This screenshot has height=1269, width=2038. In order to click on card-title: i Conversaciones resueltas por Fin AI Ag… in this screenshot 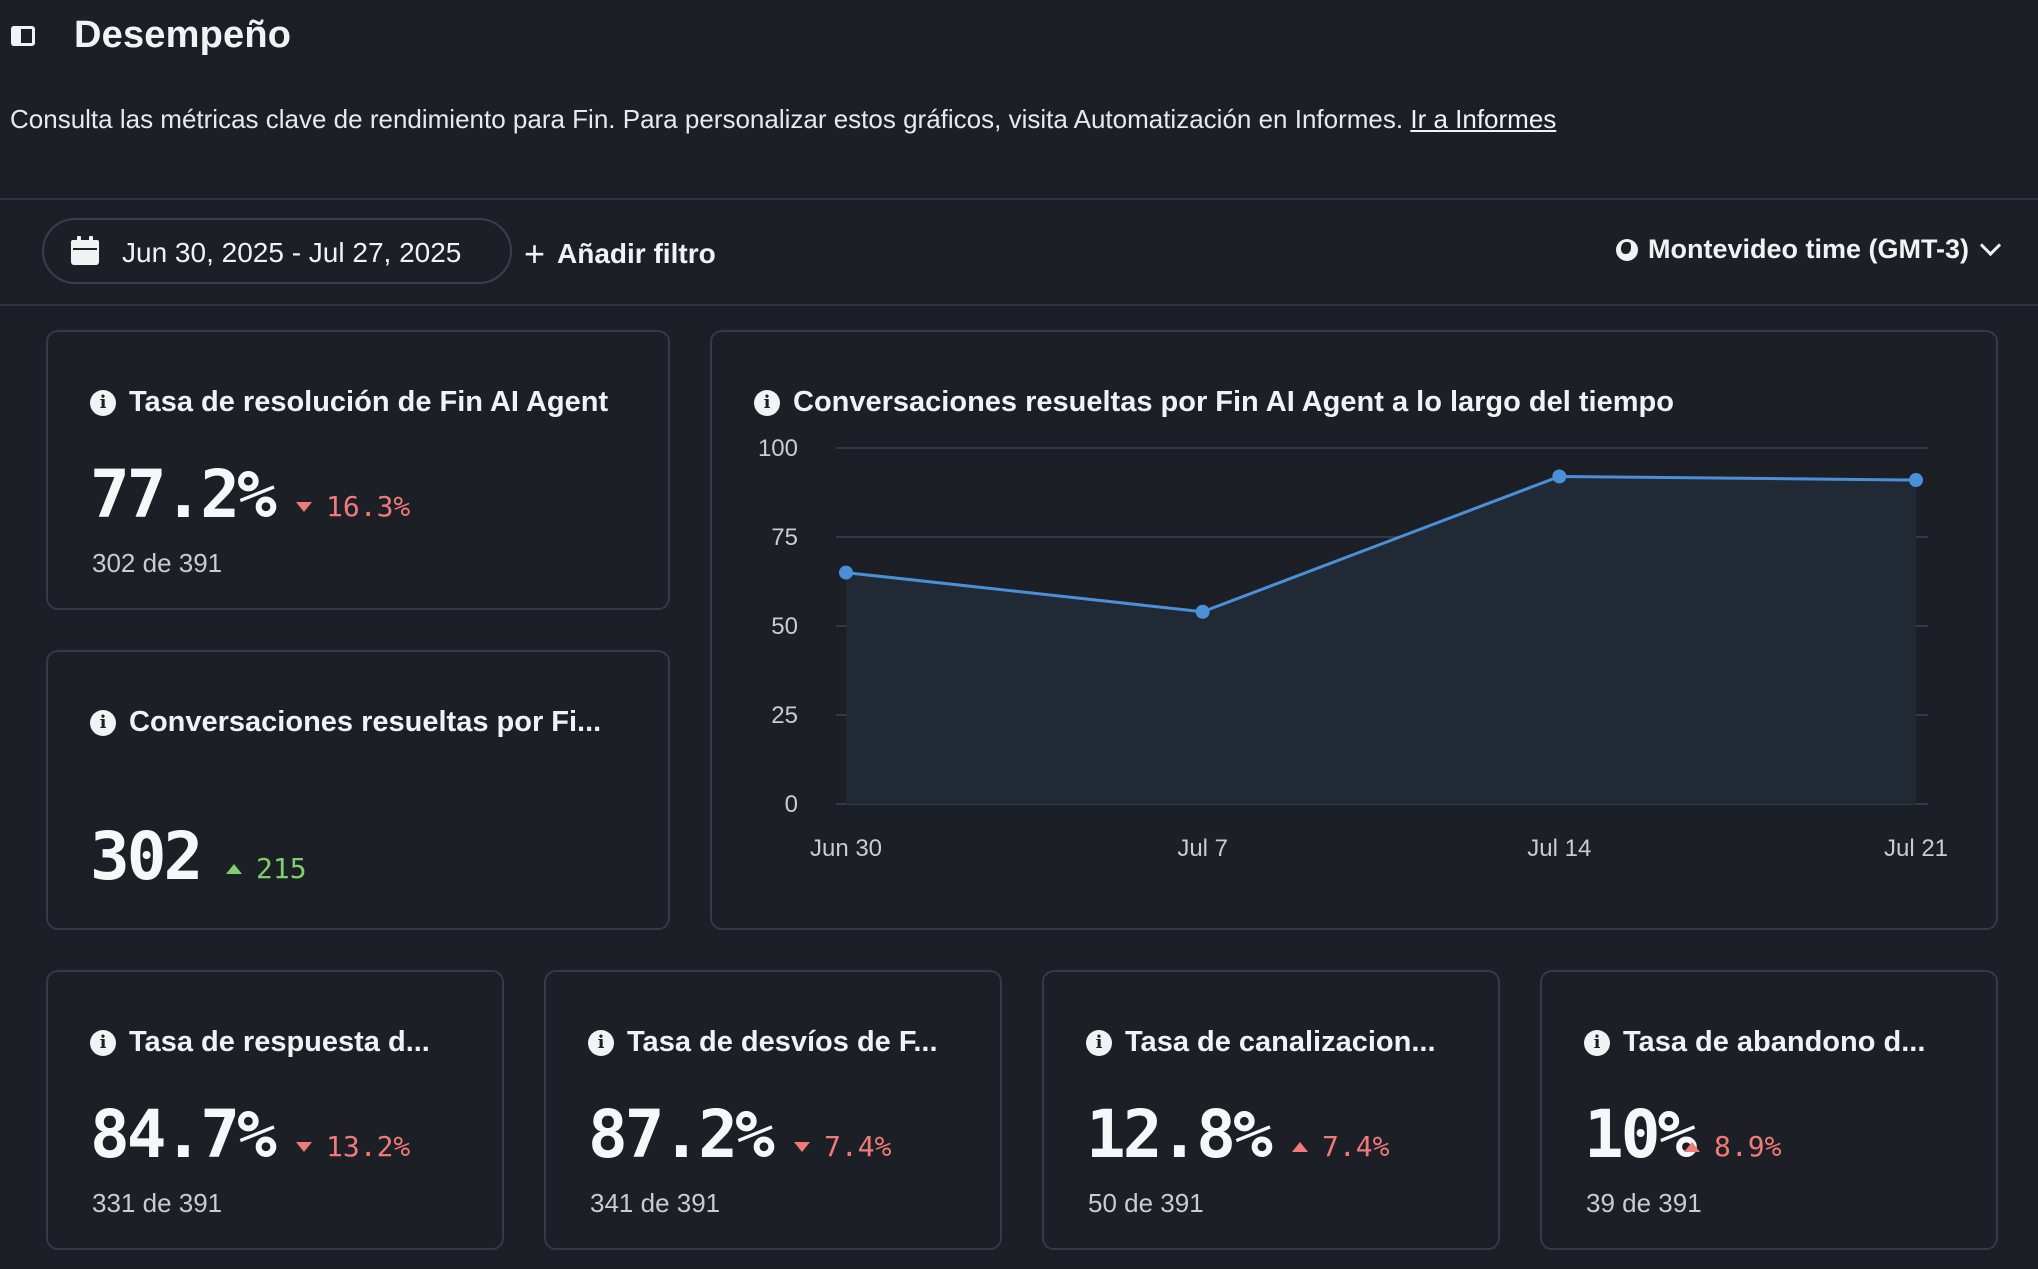, I will do `click(1214, 402)`.